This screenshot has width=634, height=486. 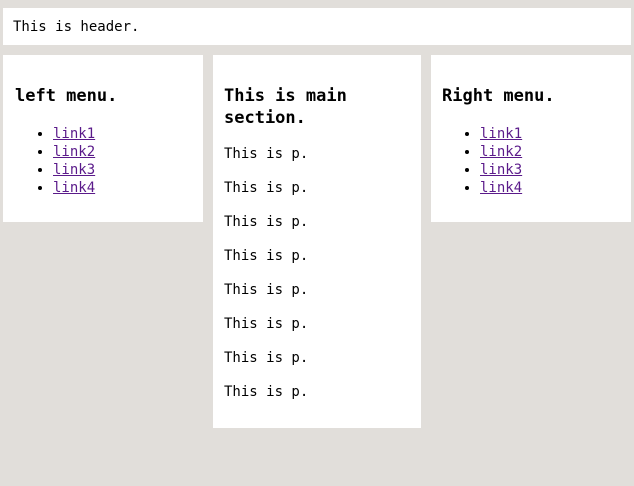 I want to click on left-menu-link-4: link4, so click(x=74, y=188).